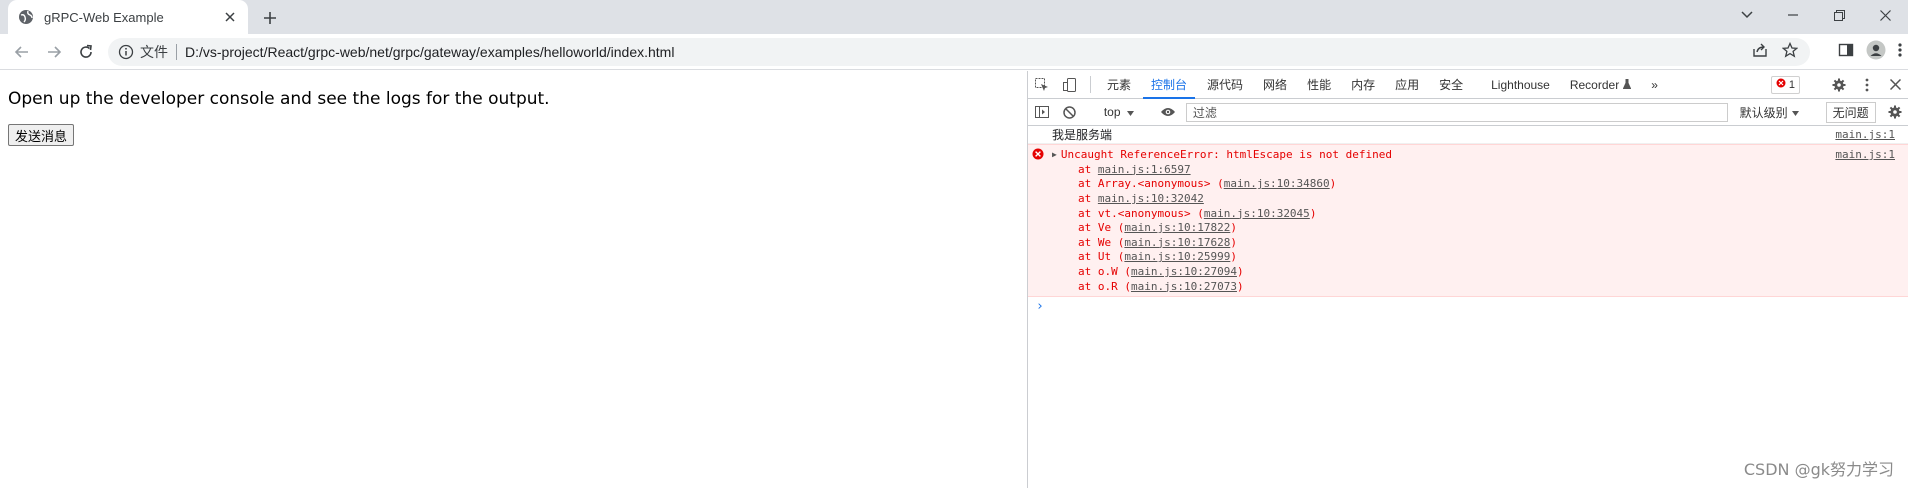 The height and width of the screenshot is (488, 1908). What do you see at coordinates (1627, 85) in the screenshot?
I see `flask-icon` at bounding box center [1627, 85].